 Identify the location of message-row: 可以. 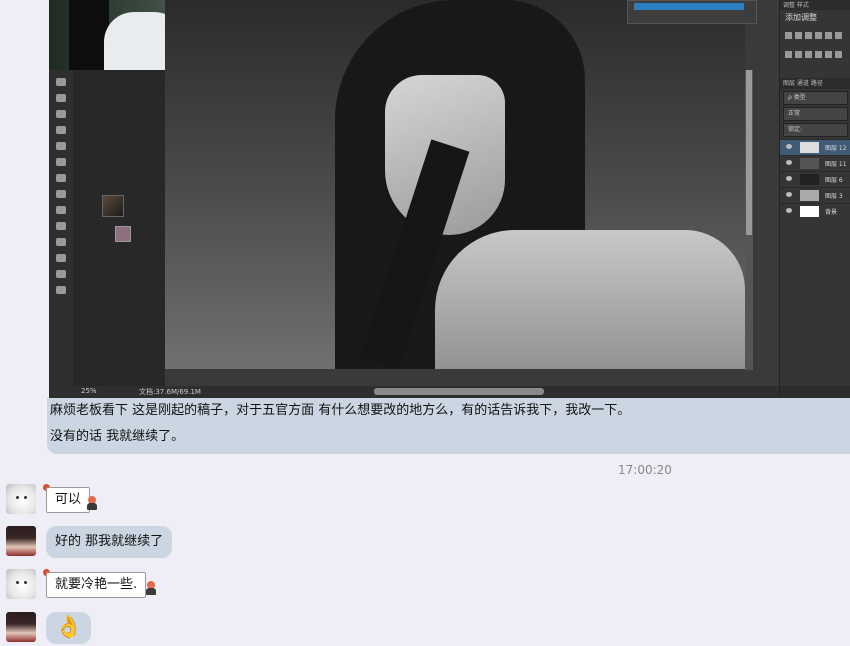
(425, 501).